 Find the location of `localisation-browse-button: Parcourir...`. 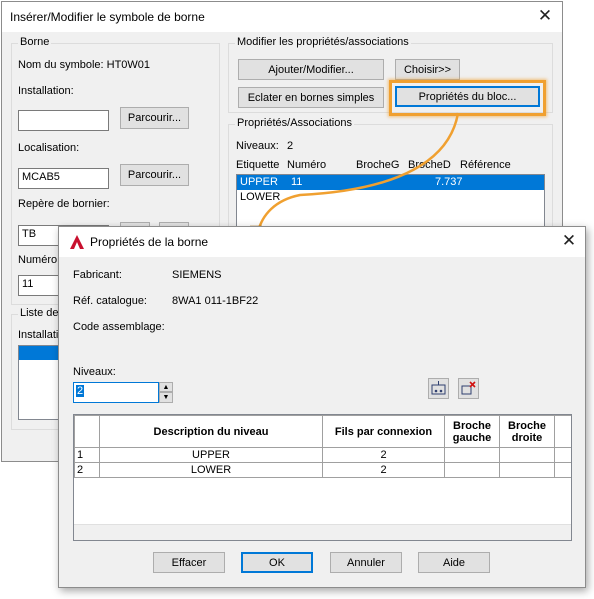

localisation-browse-button: Parcourir... is located at coordinates (154, 175).